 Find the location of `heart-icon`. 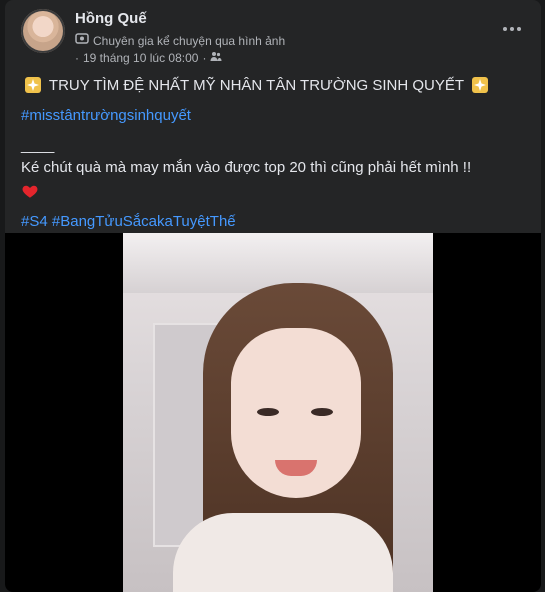

heart-icon is located at coordinates (30, 191).